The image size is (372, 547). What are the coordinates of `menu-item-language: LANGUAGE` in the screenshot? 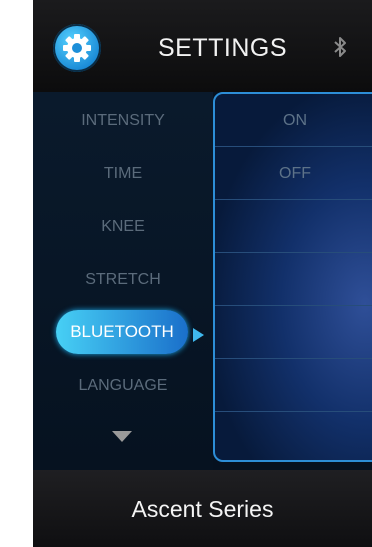 It's located at (123, 386).